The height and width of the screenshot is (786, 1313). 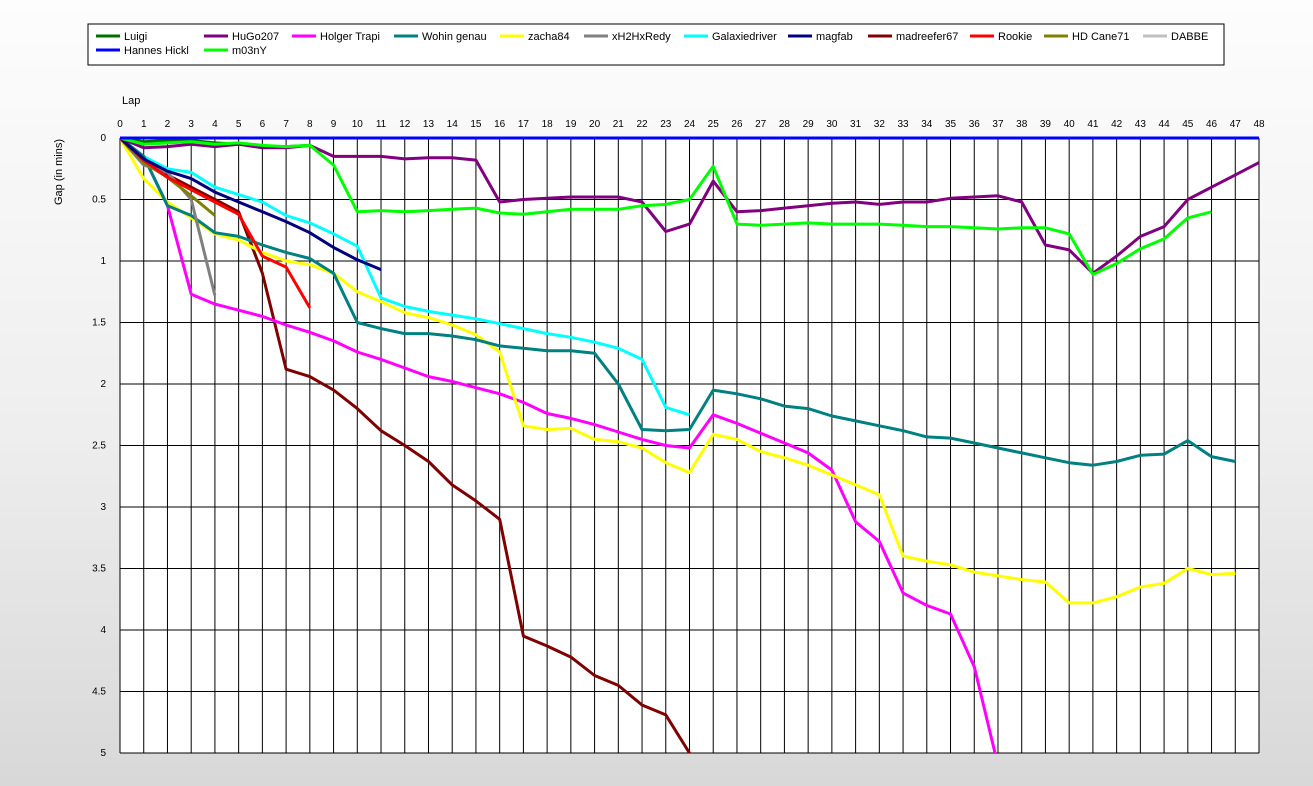 What do you see at coordinates (809, 124) in the screenshot?
I see `x-tick-label: 29` at bounding box center [809, 124].